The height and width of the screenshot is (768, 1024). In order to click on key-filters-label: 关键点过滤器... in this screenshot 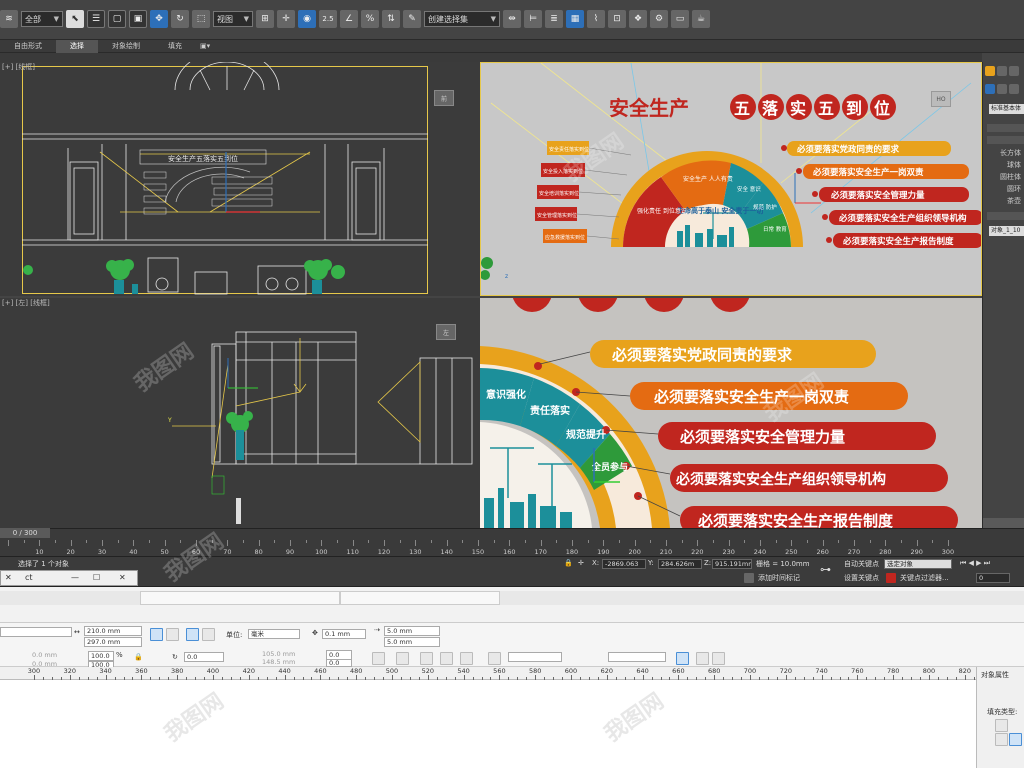, I will do `click(924, 578)`.